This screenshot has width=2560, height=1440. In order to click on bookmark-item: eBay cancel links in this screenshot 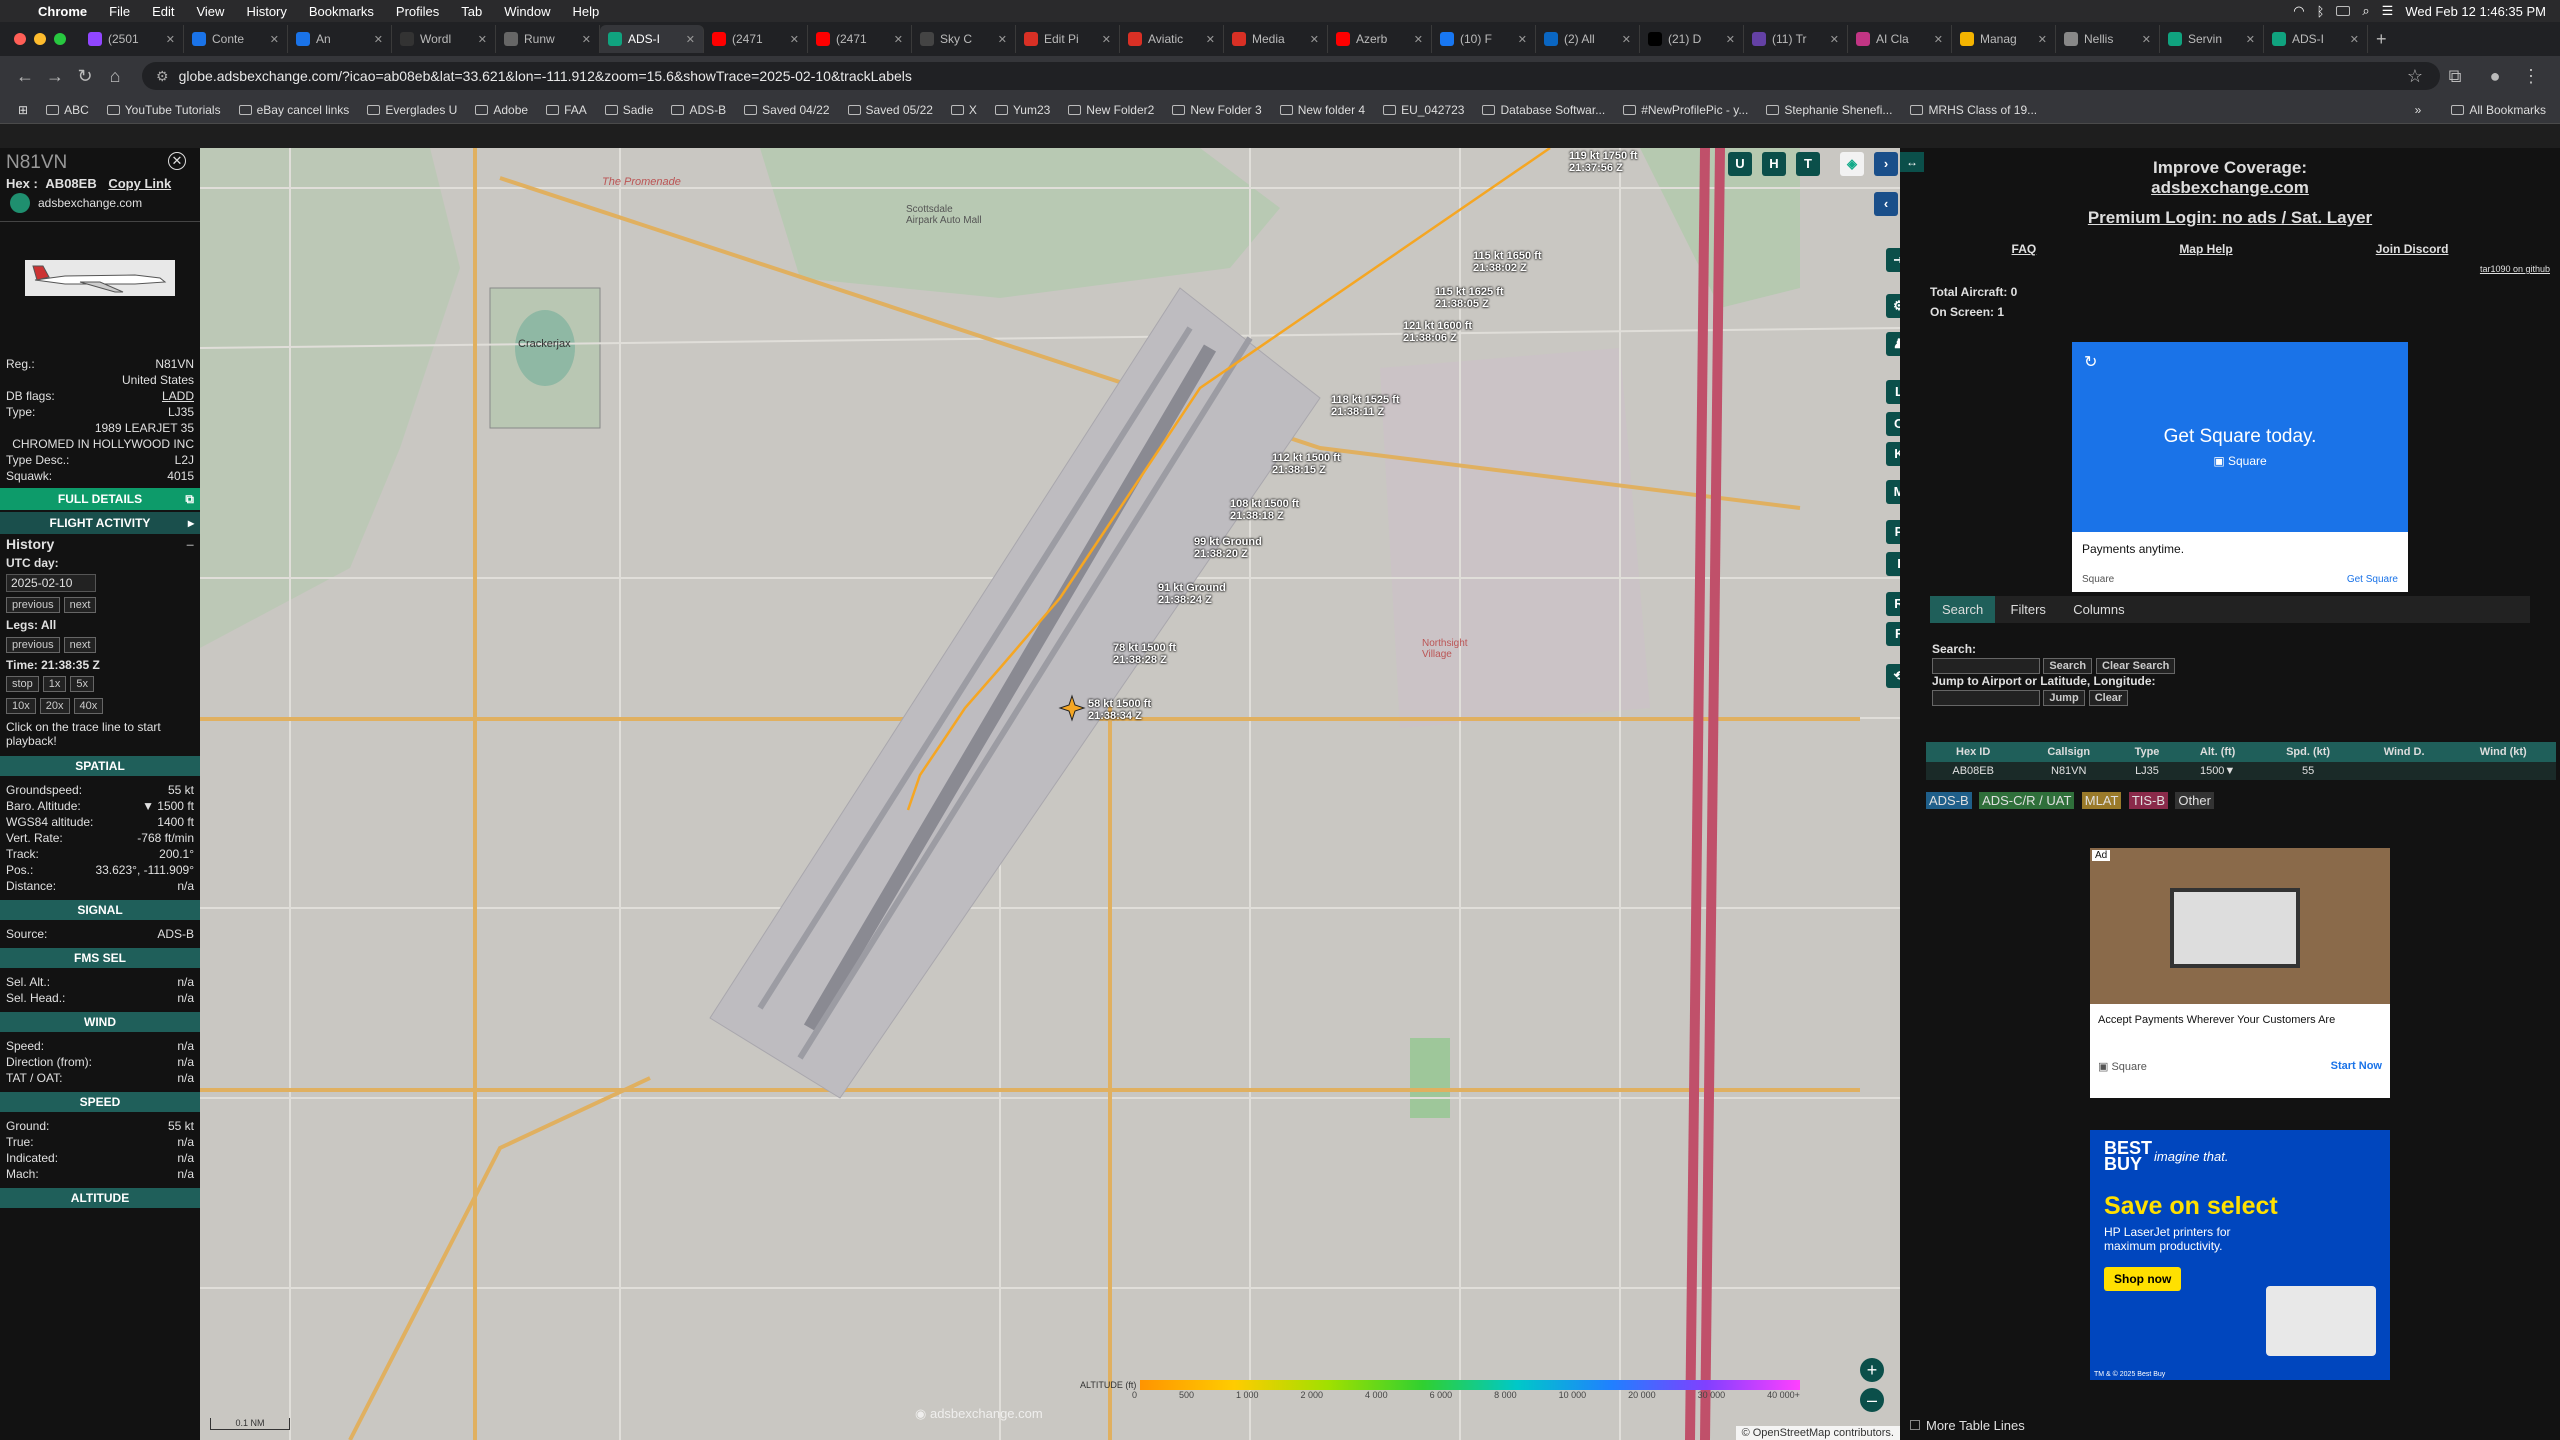, I will do `click(293, 110)`.